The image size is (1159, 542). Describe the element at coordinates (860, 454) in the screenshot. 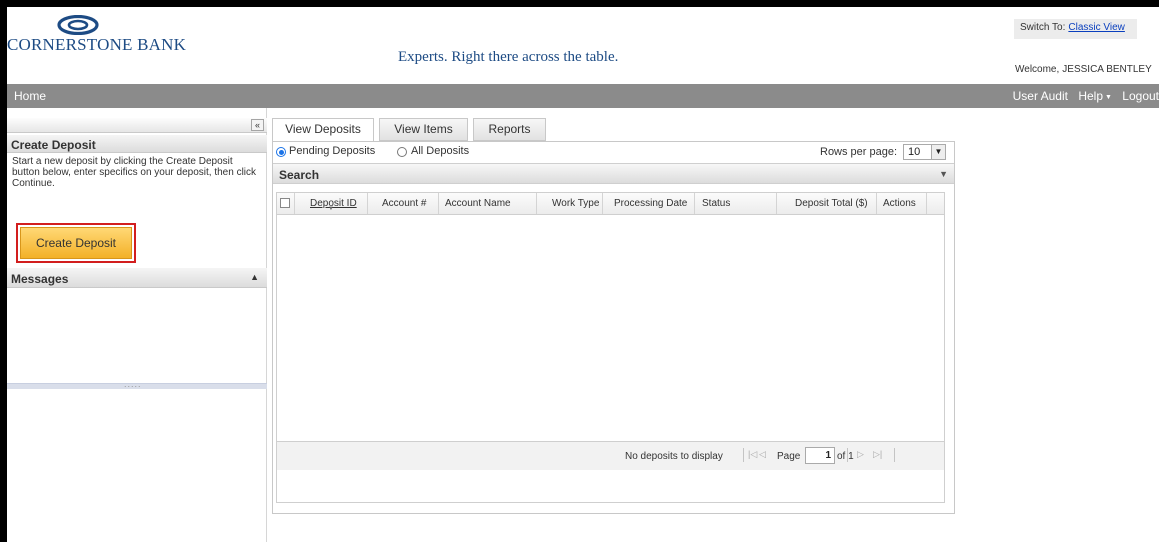

I see `next-page-icon: ▷` at that location.